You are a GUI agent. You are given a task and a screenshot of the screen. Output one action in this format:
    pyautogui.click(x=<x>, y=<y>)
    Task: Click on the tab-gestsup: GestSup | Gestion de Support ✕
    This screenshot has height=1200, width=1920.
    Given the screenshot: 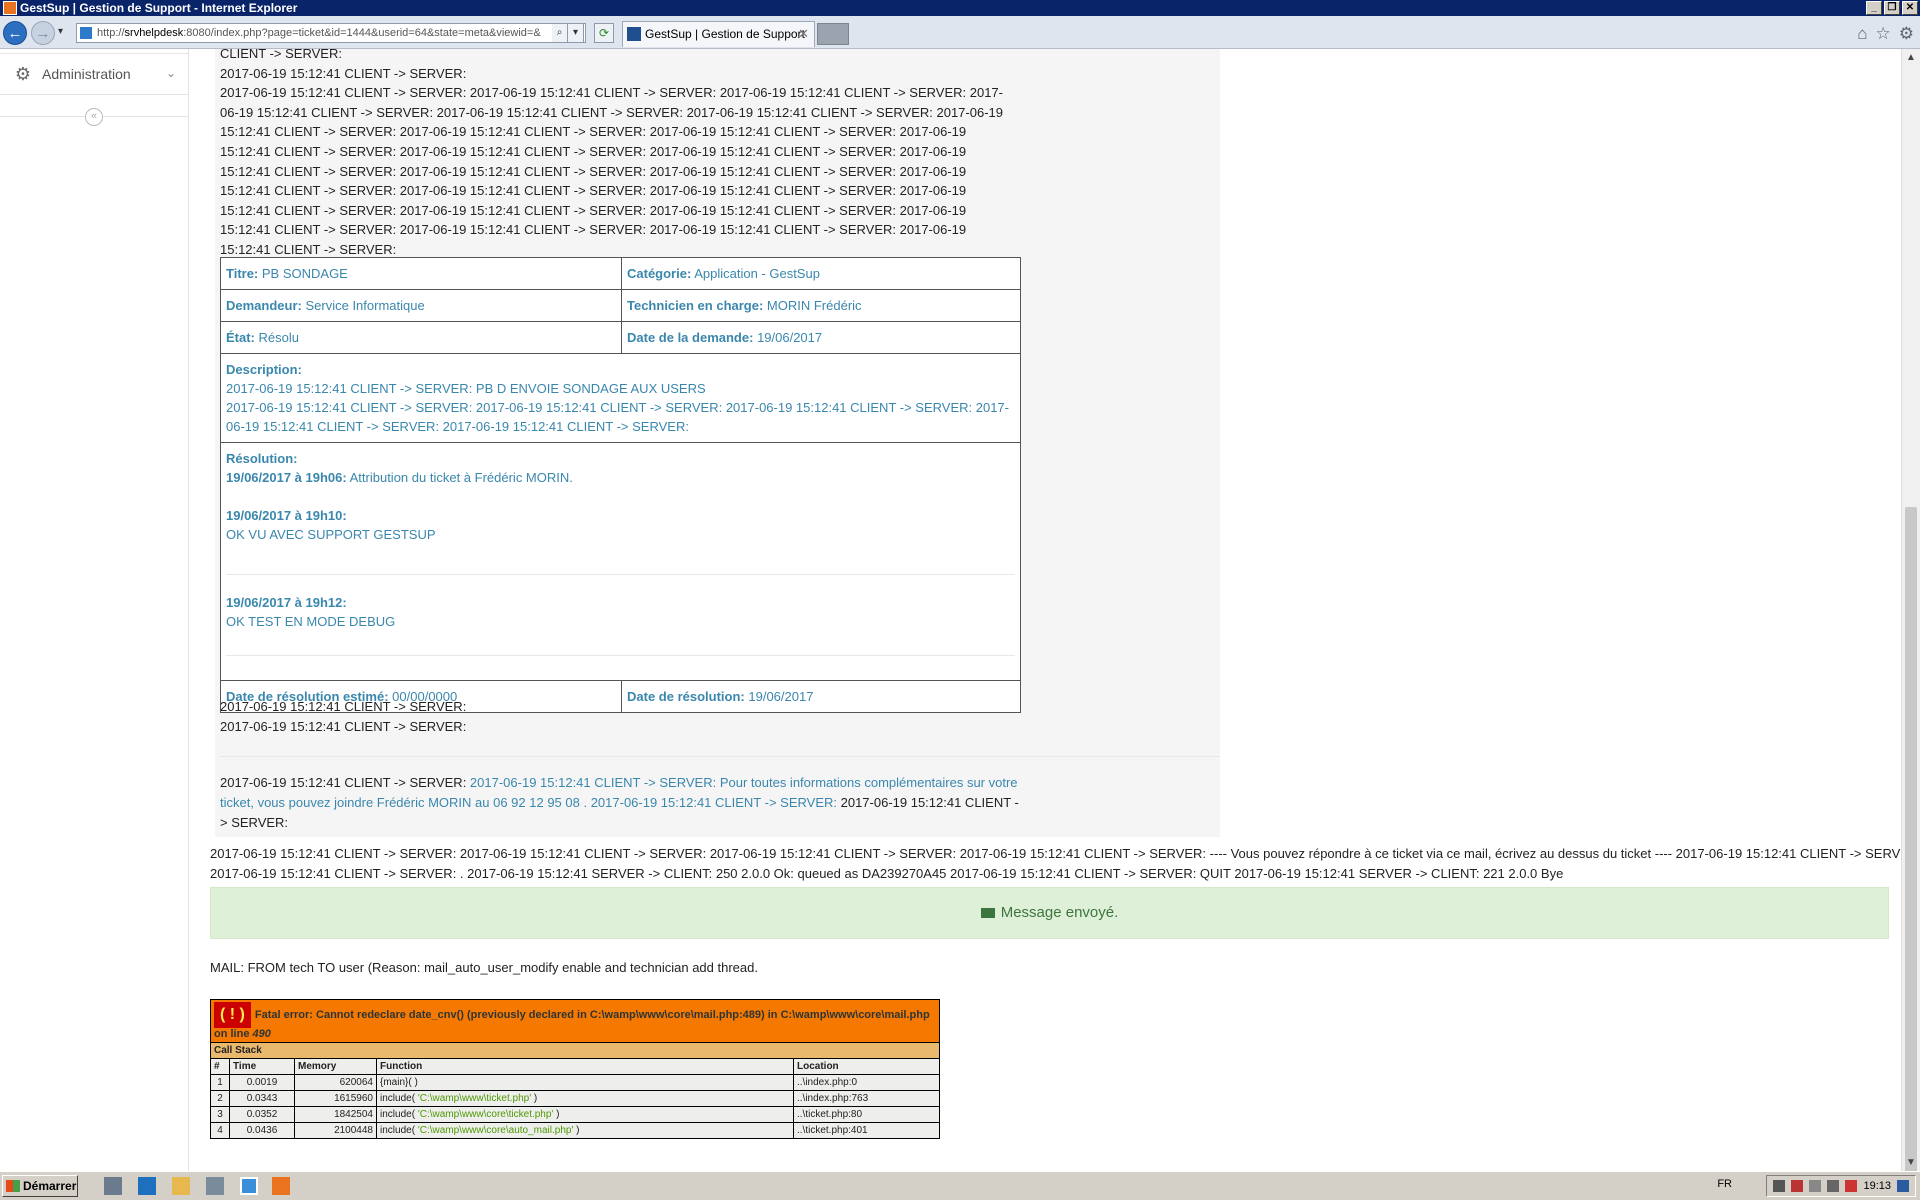 What is the action you would take?
    pyautogui.click(x=718, y=34)
    